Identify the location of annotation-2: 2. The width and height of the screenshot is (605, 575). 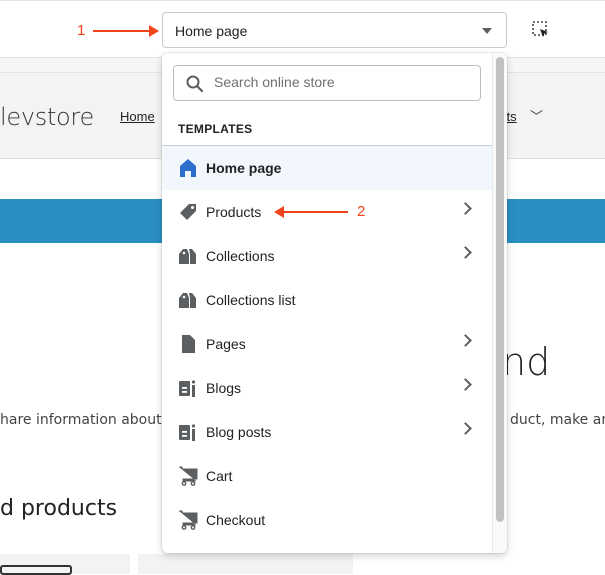
(361, 211).